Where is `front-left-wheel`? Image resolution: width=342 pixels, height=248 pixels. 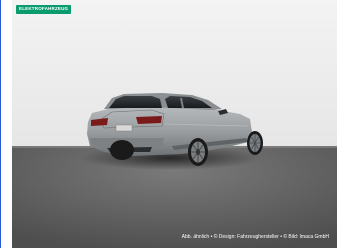 front-left-wheel is located at coordinates (198, 152).